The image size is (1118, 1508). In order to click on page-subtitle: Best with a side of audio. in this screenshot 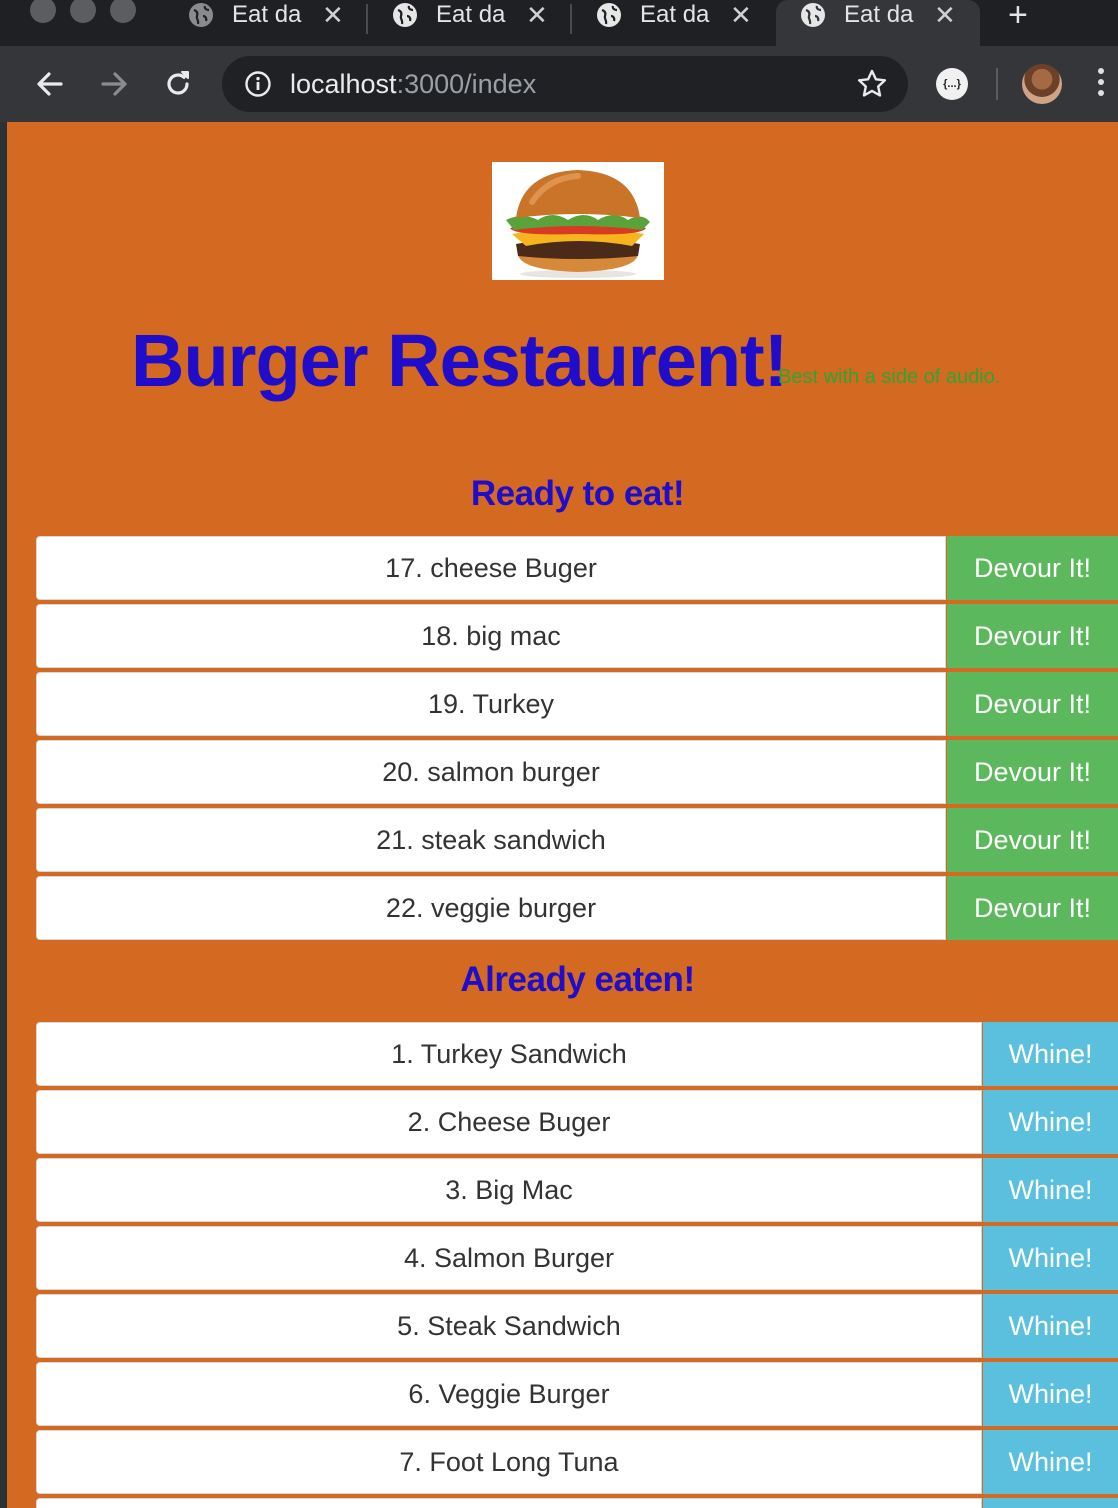, I will do `click(889, 377)`.